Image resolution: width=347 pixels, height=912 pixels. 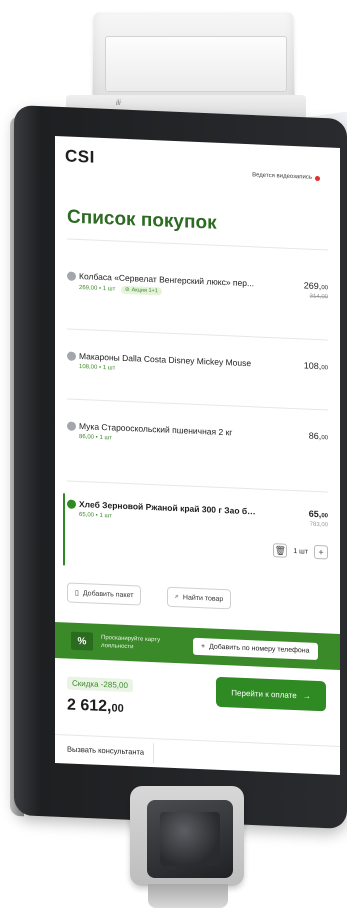 I want to click on item-price-main: 65,, so click(x=315, y=514).